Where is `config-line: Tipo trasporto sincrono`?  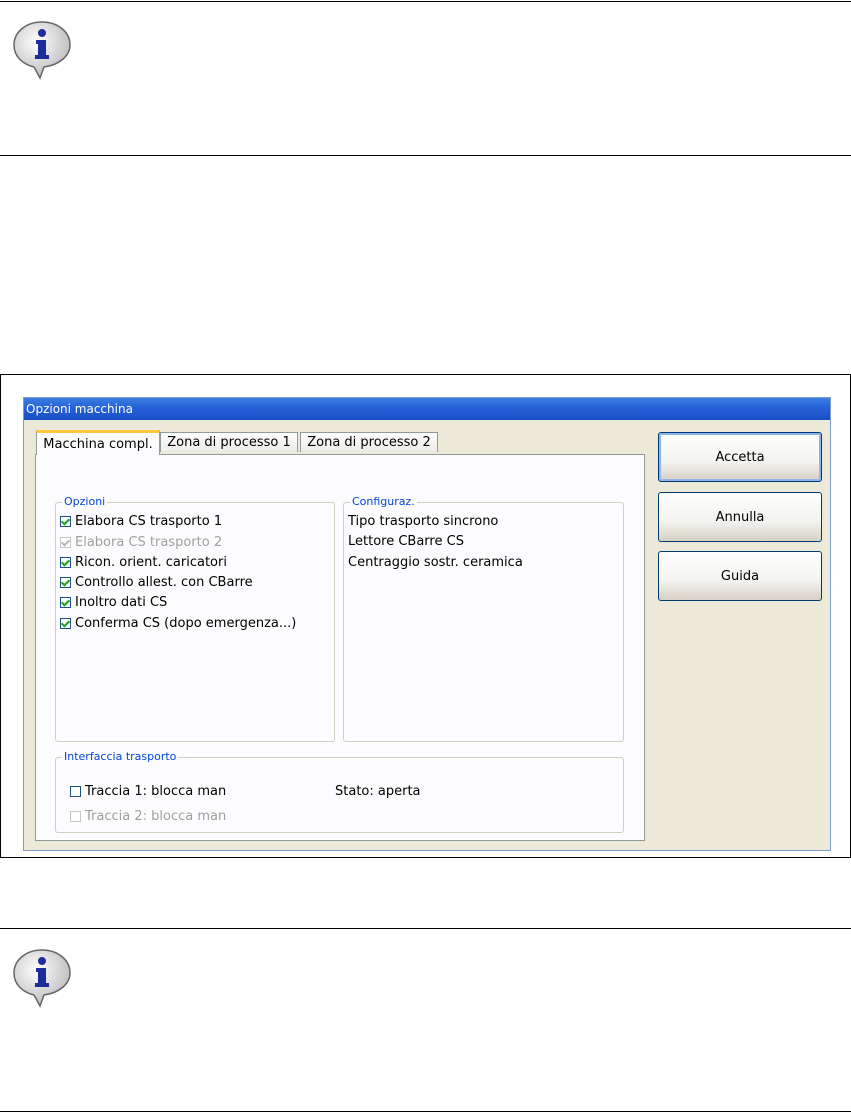
config-line: Tipo trasporto sincrono is located at coordinates (423, 521).